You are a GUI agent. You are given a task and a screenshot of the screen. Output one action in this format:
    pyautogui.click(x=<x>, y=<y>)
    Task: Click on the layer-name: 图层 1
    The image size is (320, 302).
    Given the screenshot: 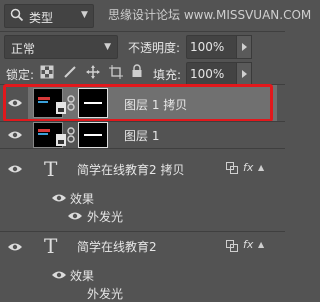 What is the action you would take?
    pyautogui.click(x=141, y=135)
    